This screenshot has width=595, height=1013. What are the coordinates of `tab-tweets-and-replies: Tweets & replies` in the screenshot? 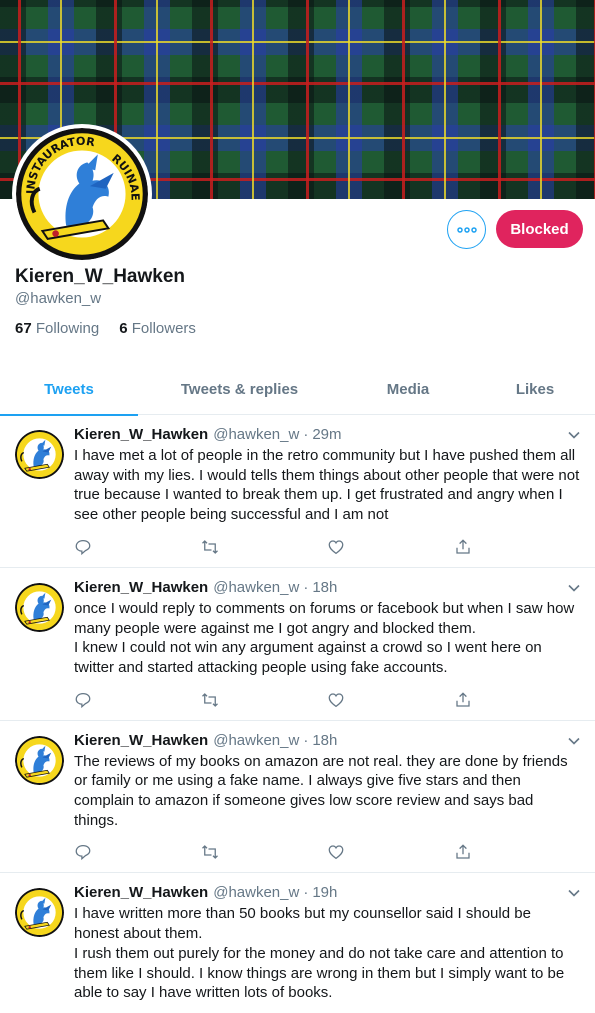 It's located at (239, 389).